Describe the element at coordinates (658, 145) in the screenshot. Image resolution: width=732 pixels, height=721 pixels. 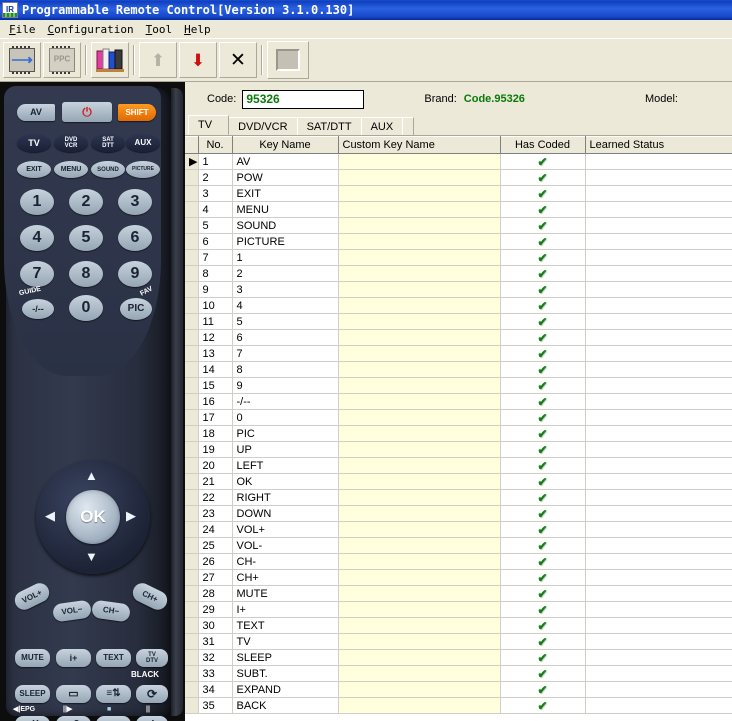
I see `col-learned-status: Learned Status` at that location.